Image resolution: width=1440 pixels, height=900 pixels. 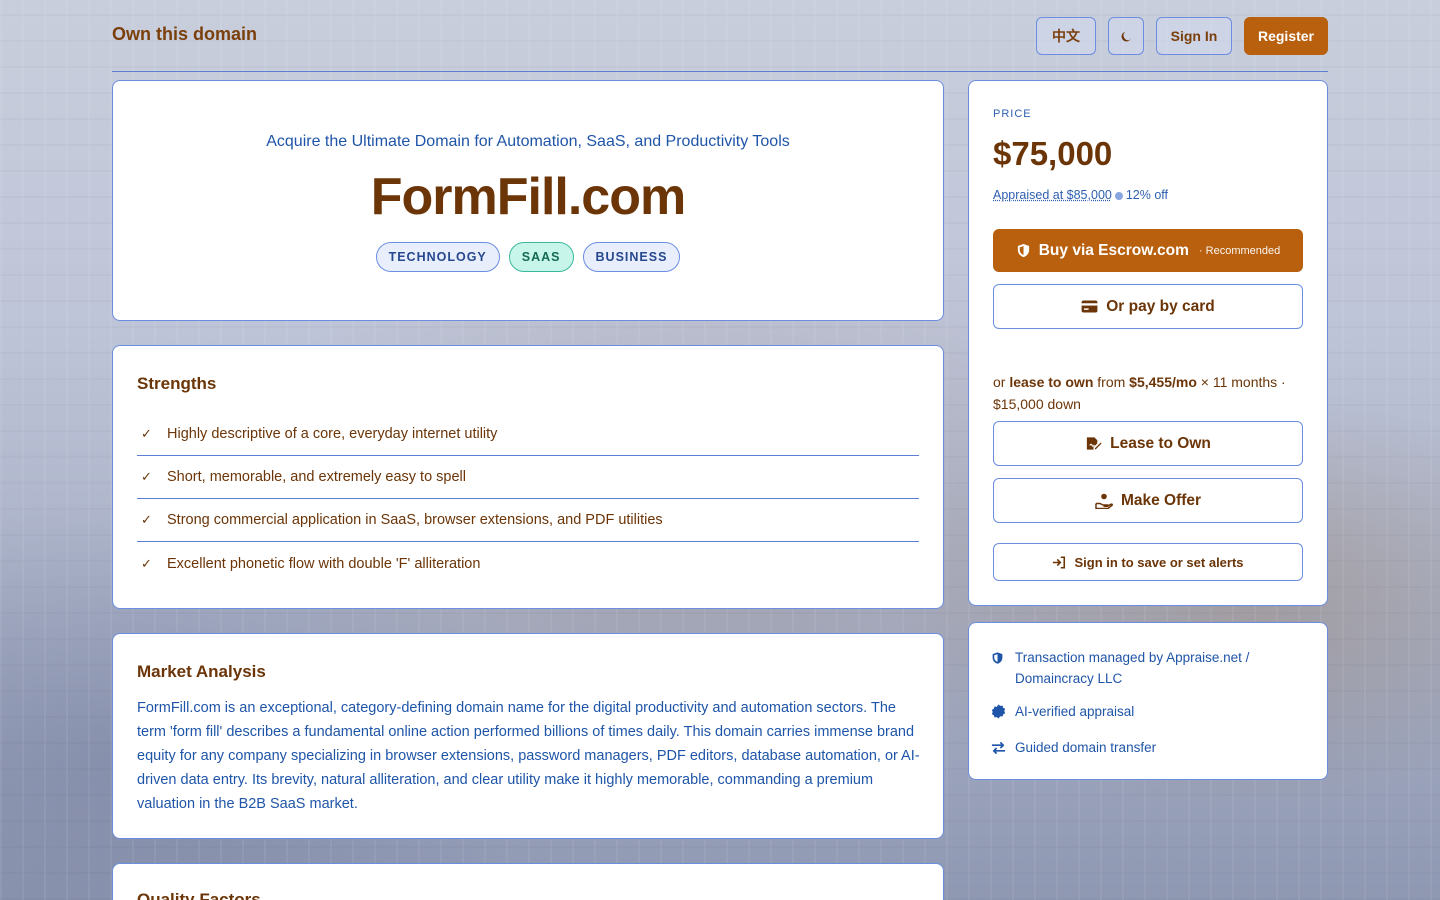 I want to click on register-button: Register, so click(x=1286, y=36).